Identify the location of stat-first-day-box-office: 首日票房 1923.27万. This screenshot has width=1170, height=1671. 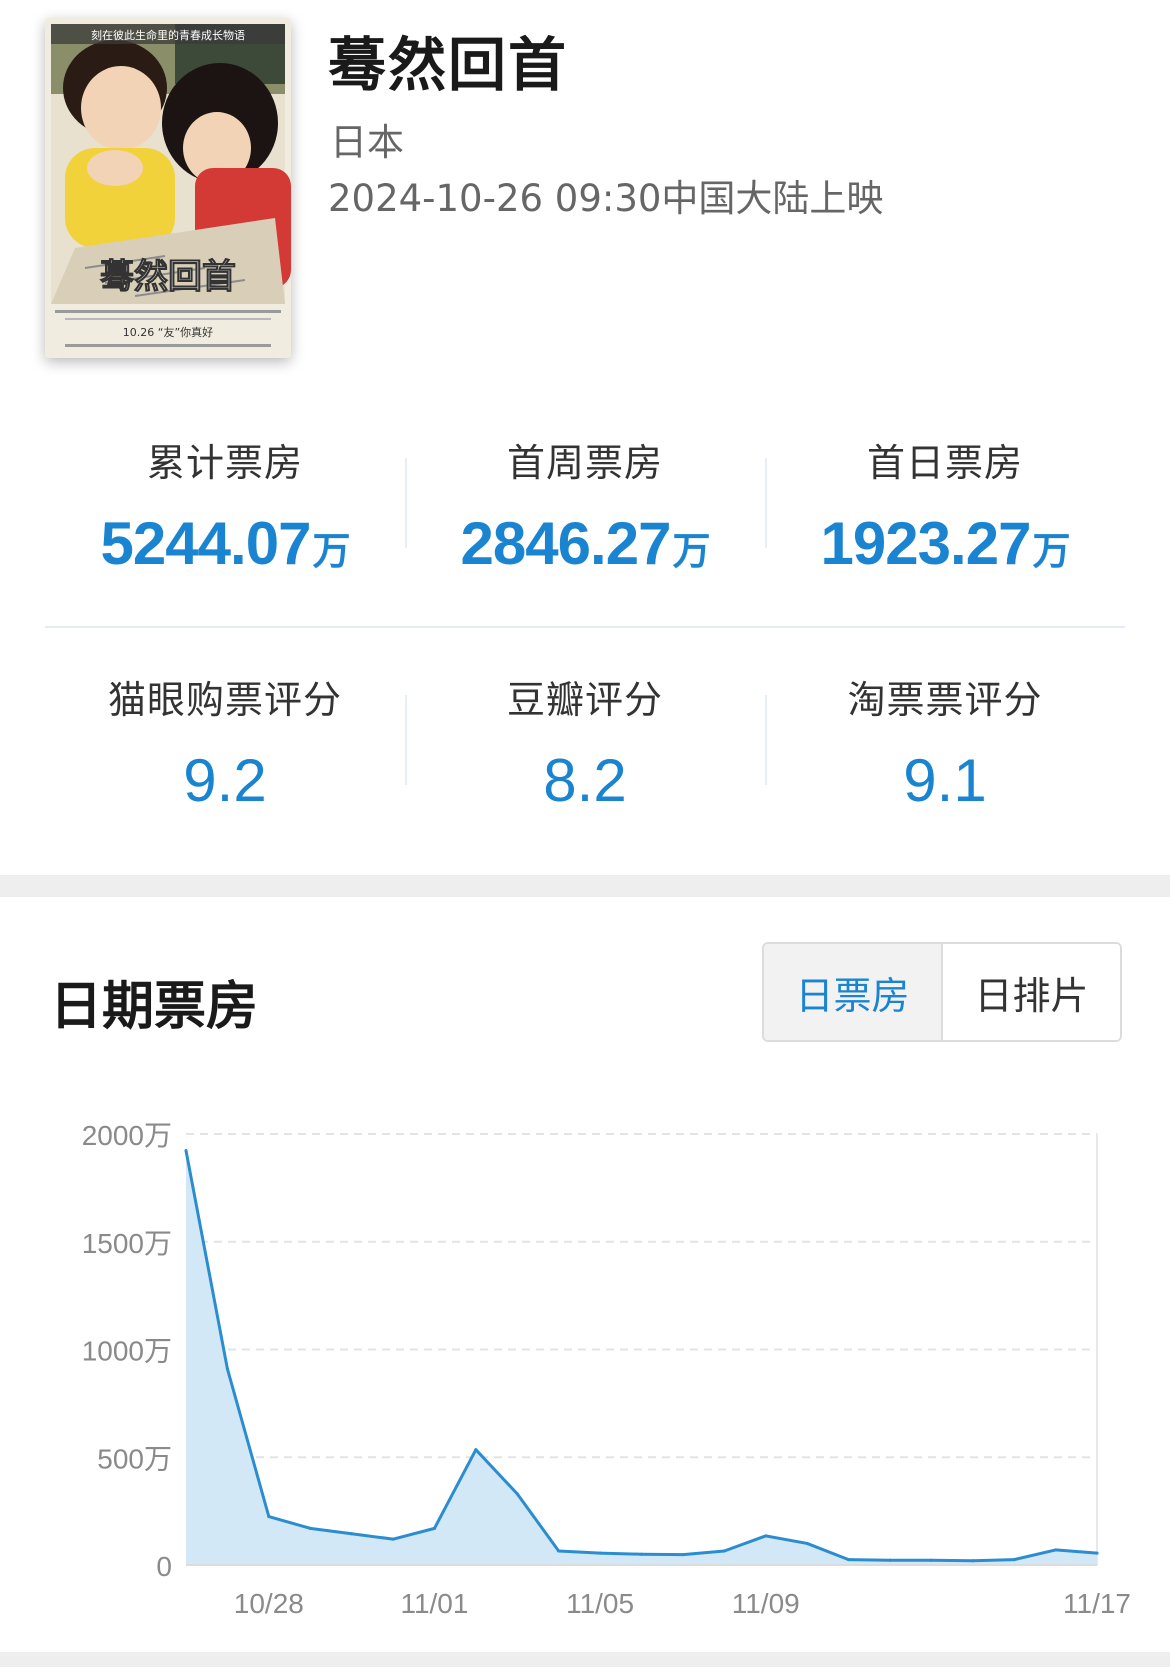
(945, 503).